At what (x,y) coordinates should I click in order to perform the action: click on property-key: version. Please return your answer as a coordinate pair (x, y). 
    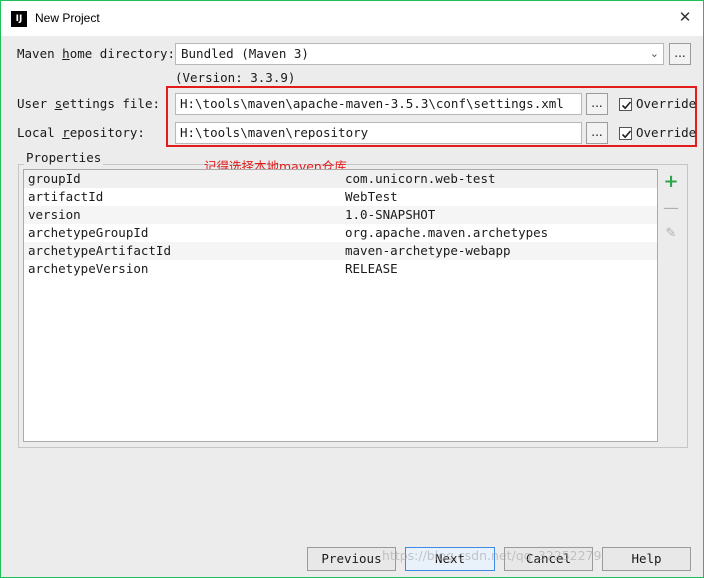
    Looking at the image, I should click on (54, 214).